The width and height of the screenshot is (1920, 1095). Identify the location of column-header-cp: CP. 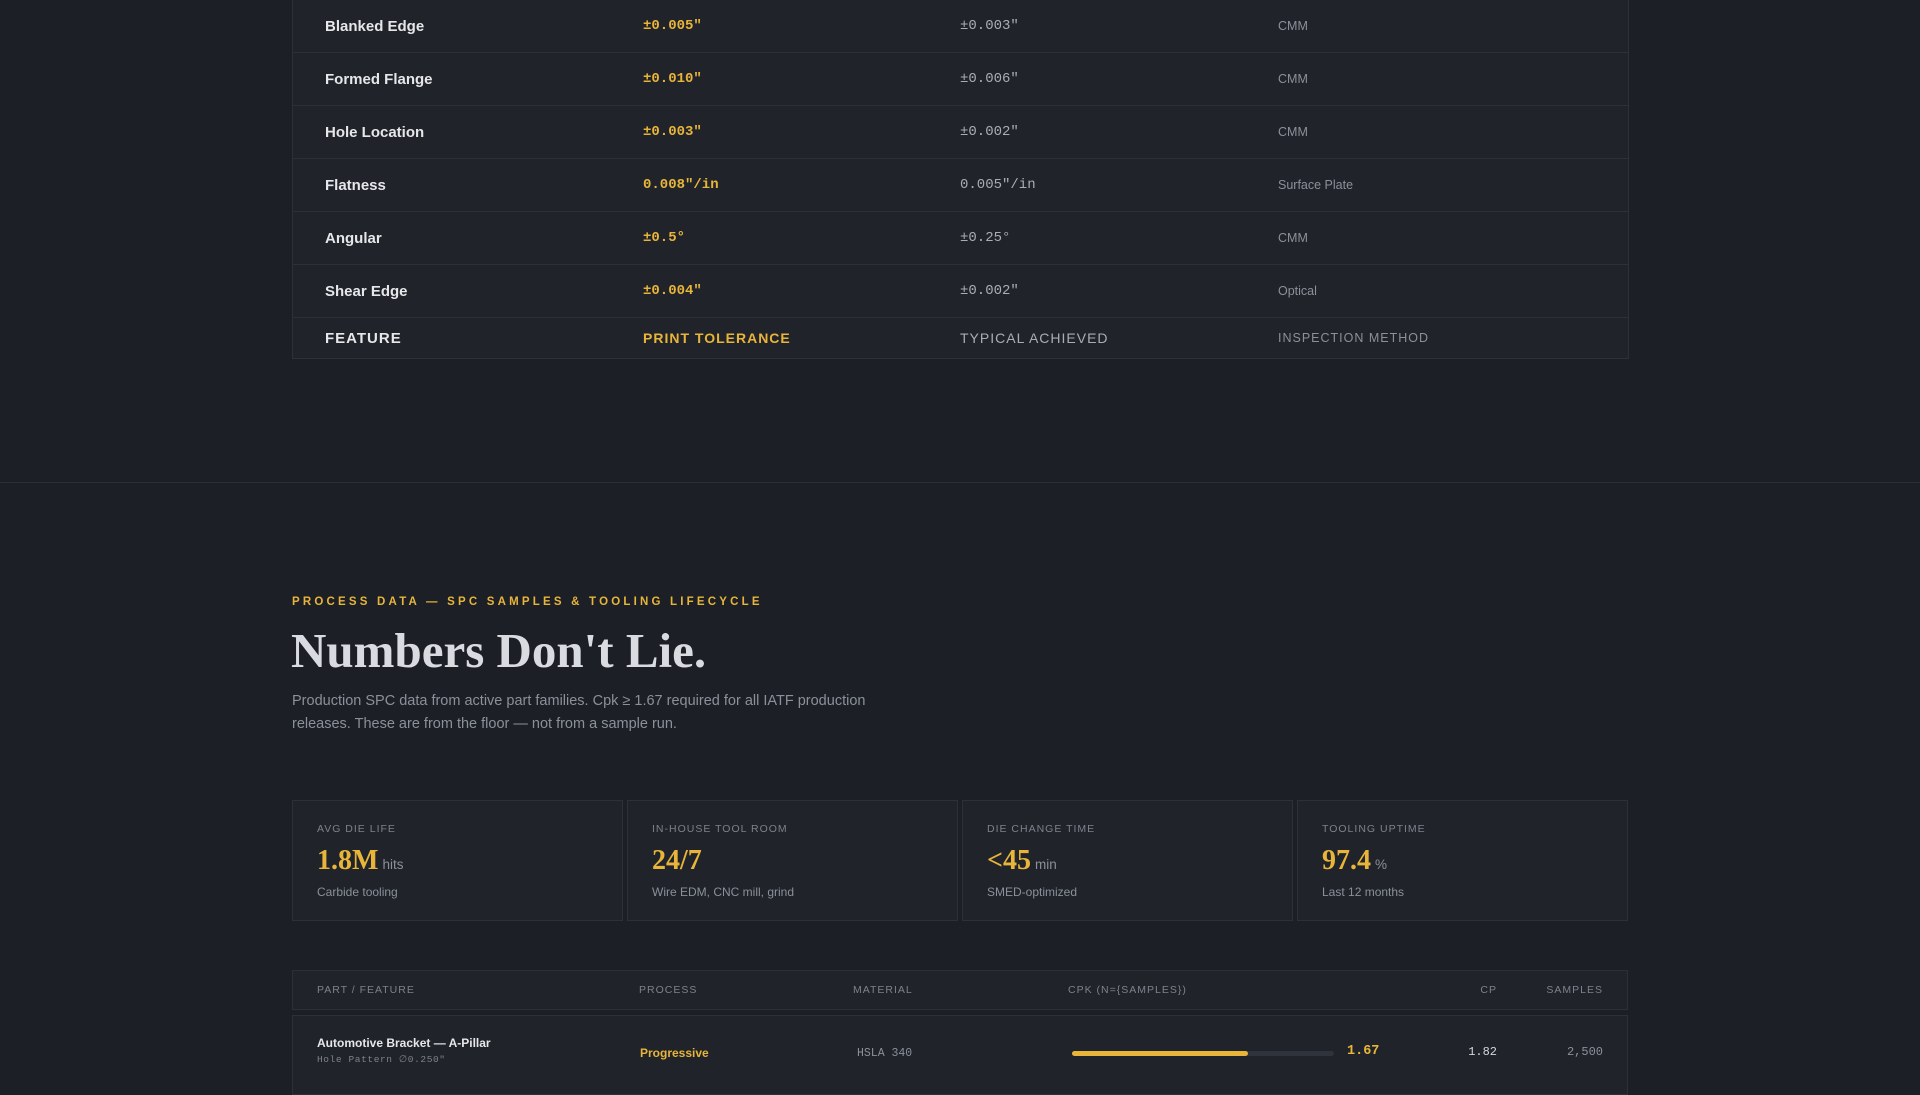
(1488, 990).